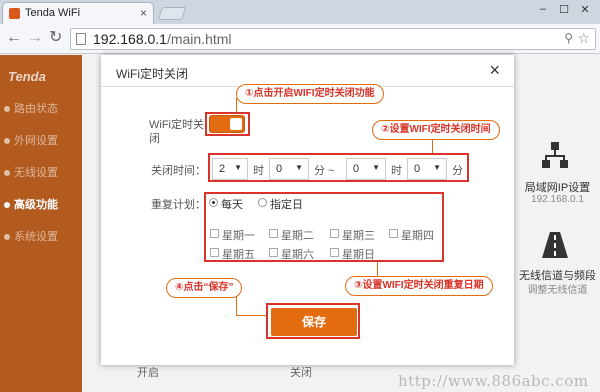 The image size is (600, 392). What do you see at coordinates (585, 10) in the screenshot?
I see `close-window-button: ✕` at bounding box center [585, 10].